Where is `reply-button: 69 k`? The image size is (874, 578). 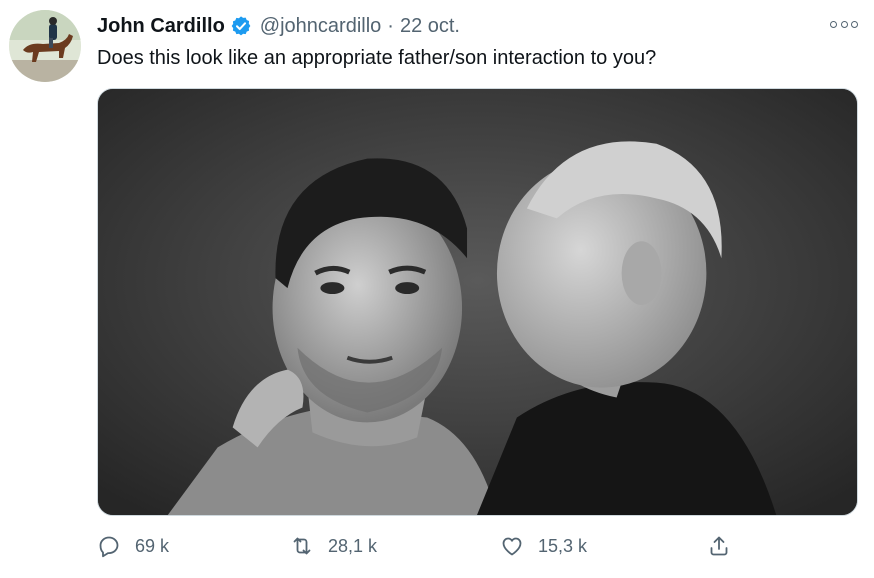
reply-button: 69 k is located at coordinates (133, 546).